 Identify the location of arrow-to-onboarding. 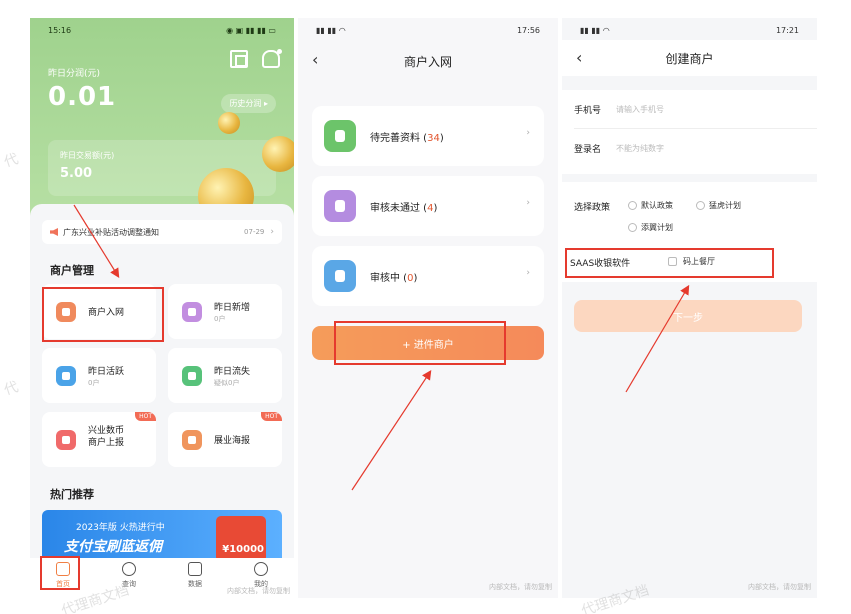
(96, 241).